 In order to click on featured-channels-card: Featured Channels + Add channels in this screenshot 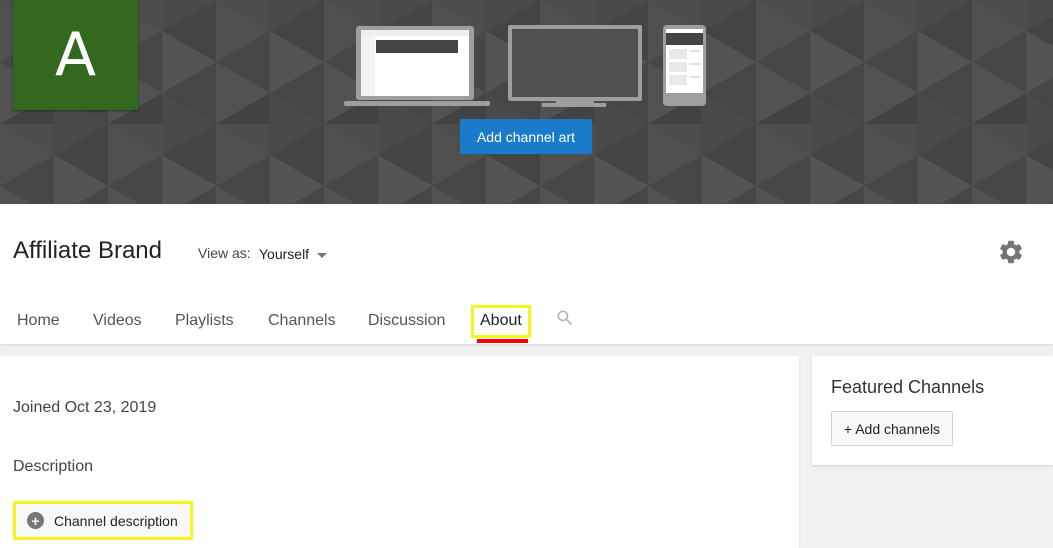, I will do `click(932, 410)`.